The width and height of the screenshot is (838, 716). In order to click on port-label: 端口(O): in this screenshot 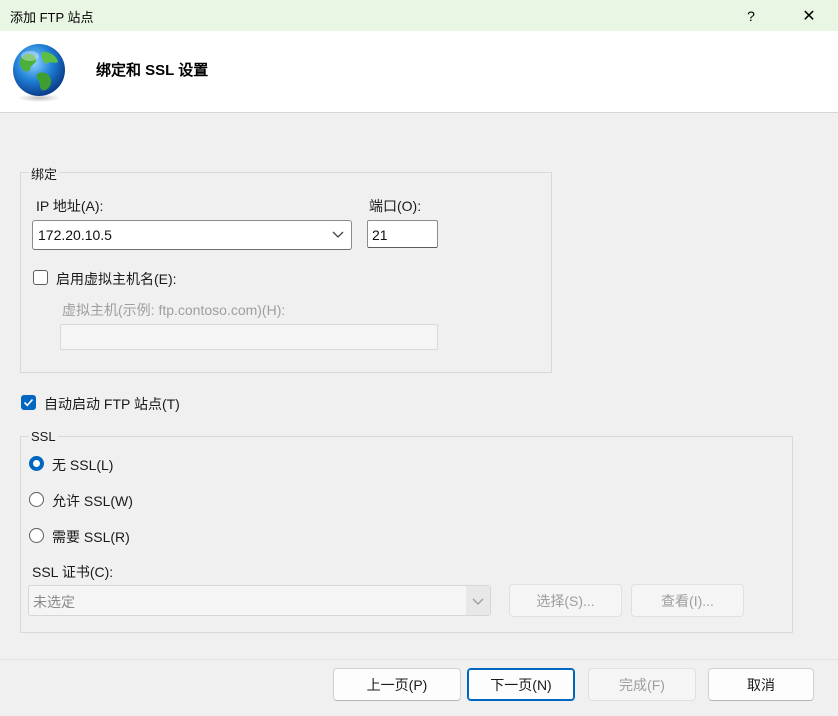, I will do `click(395, 206)`.